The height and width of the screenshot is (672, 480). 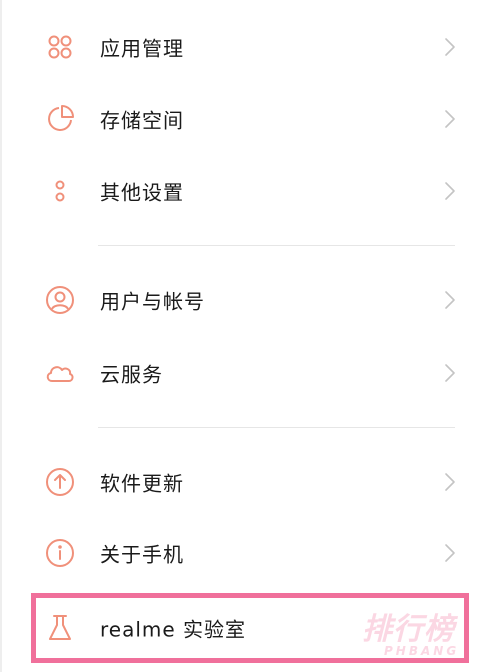 What do you see at coordinates (60, 628) in the screenshot?
I see `lab-flask-icon` at bounding box center [60, 628].